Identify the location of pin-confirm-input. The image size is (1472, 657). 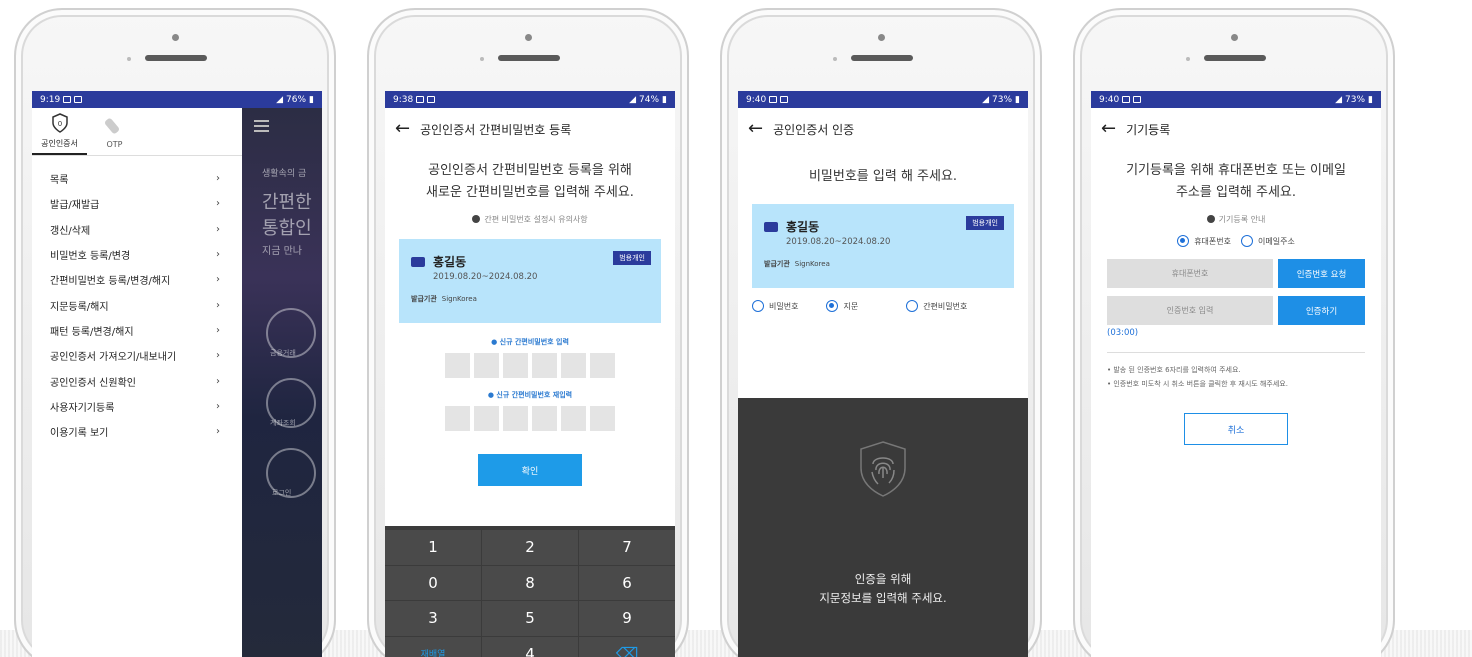
(530, 418).